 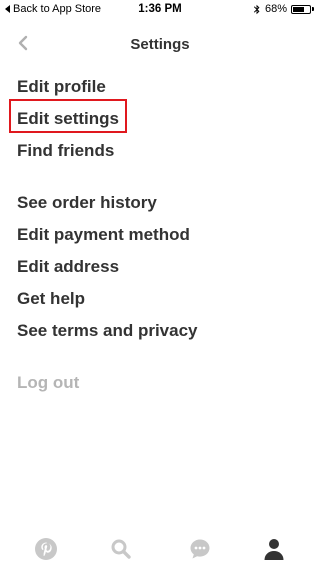 I want to click on status-bar: Back to App Store 1:36 PM 68%, so click(x=160, y=10).